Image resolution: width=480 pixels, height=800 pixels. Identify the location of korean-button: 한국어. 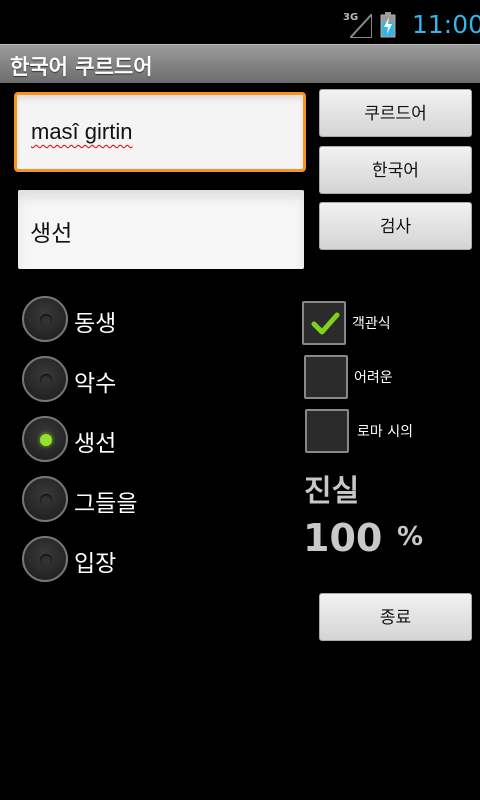
(395, 170).